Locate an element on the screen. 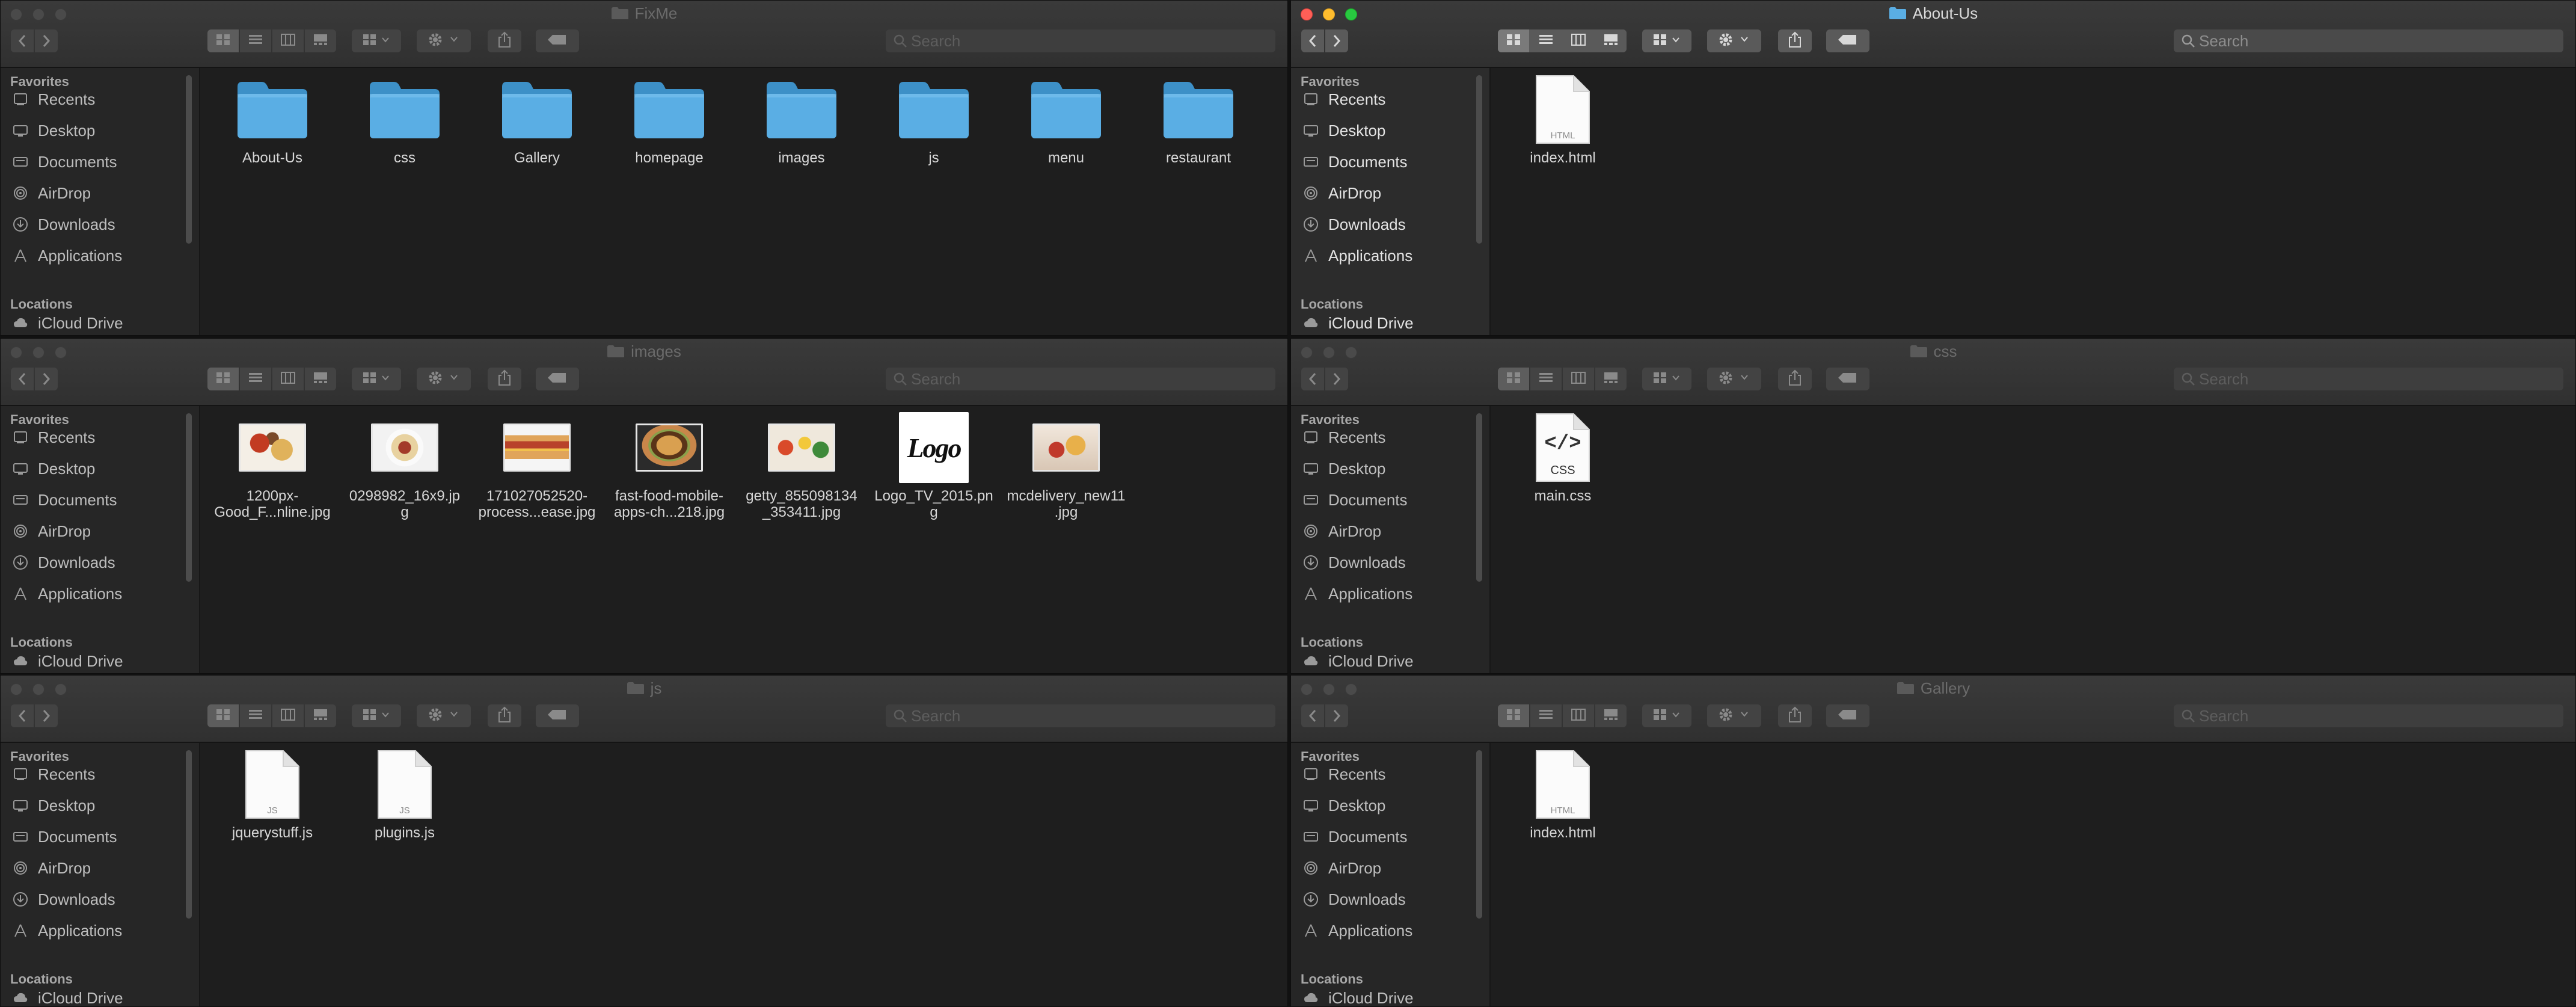 The image size is (2576, 1007). title-bar: css Search is located at coordinates (1933, 373).